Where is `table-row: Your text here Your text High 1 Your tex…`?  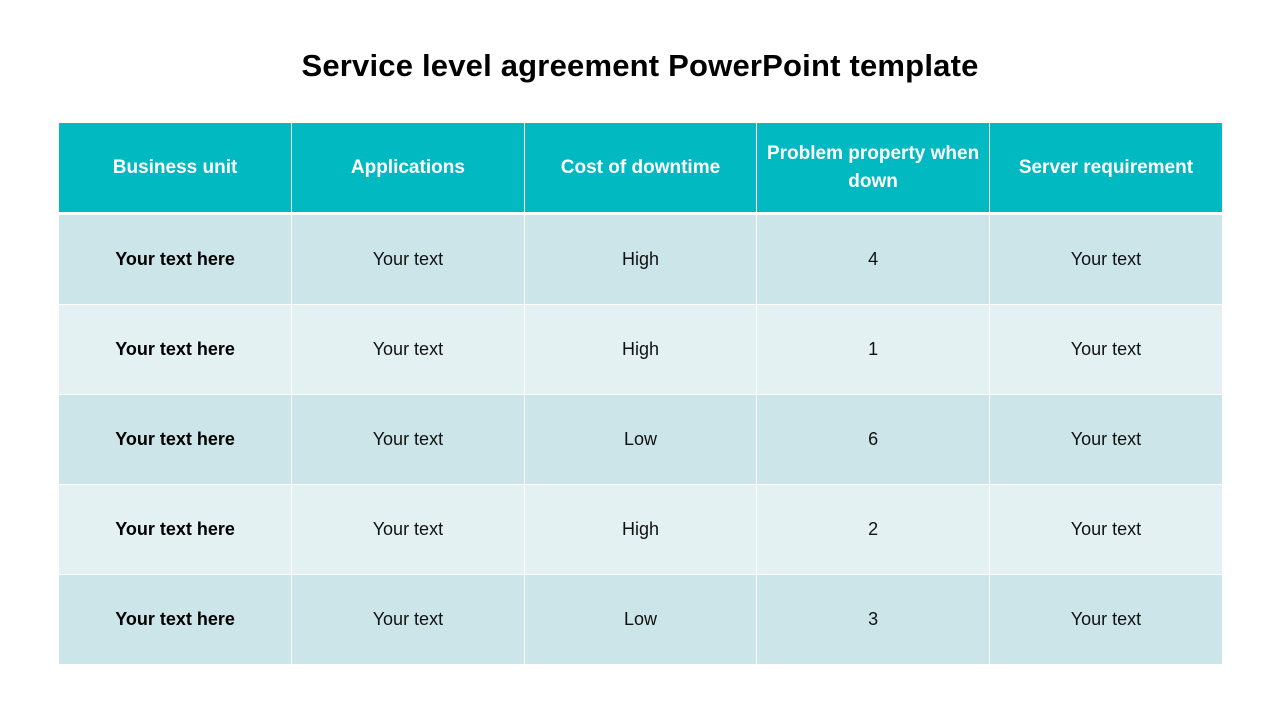
table-row: Your text here Your text High 1 Your tex… is located at coordinates (640, 349).